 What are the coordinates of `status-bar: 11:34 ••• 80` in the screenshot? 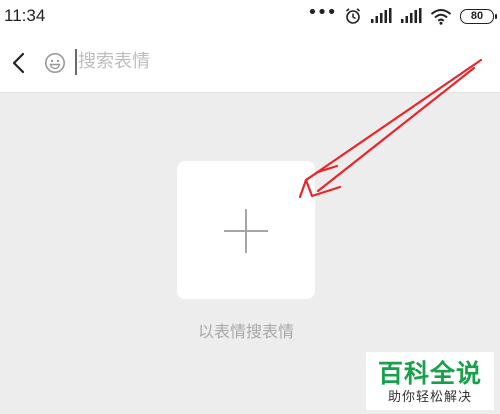 It's located at (250, 17).